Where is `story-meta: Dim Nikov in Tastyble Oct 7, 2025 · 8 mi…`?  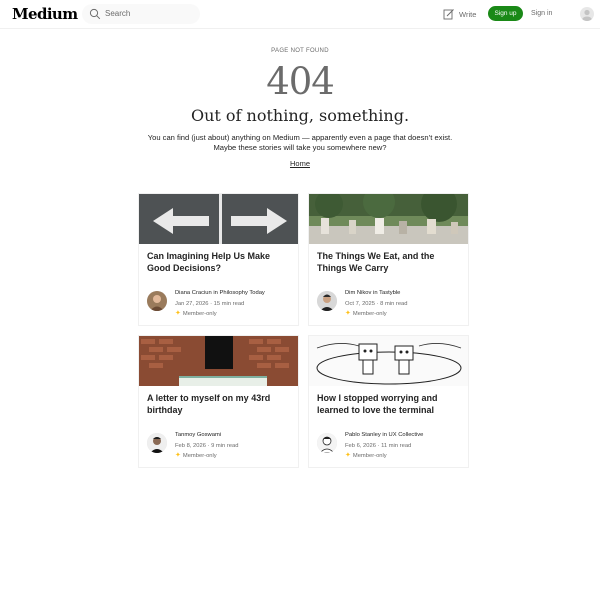
story-meta: Dim Nikov in Tastyble Oct 7, 2025 · 8 mi… is located at coordinates (376, 304).